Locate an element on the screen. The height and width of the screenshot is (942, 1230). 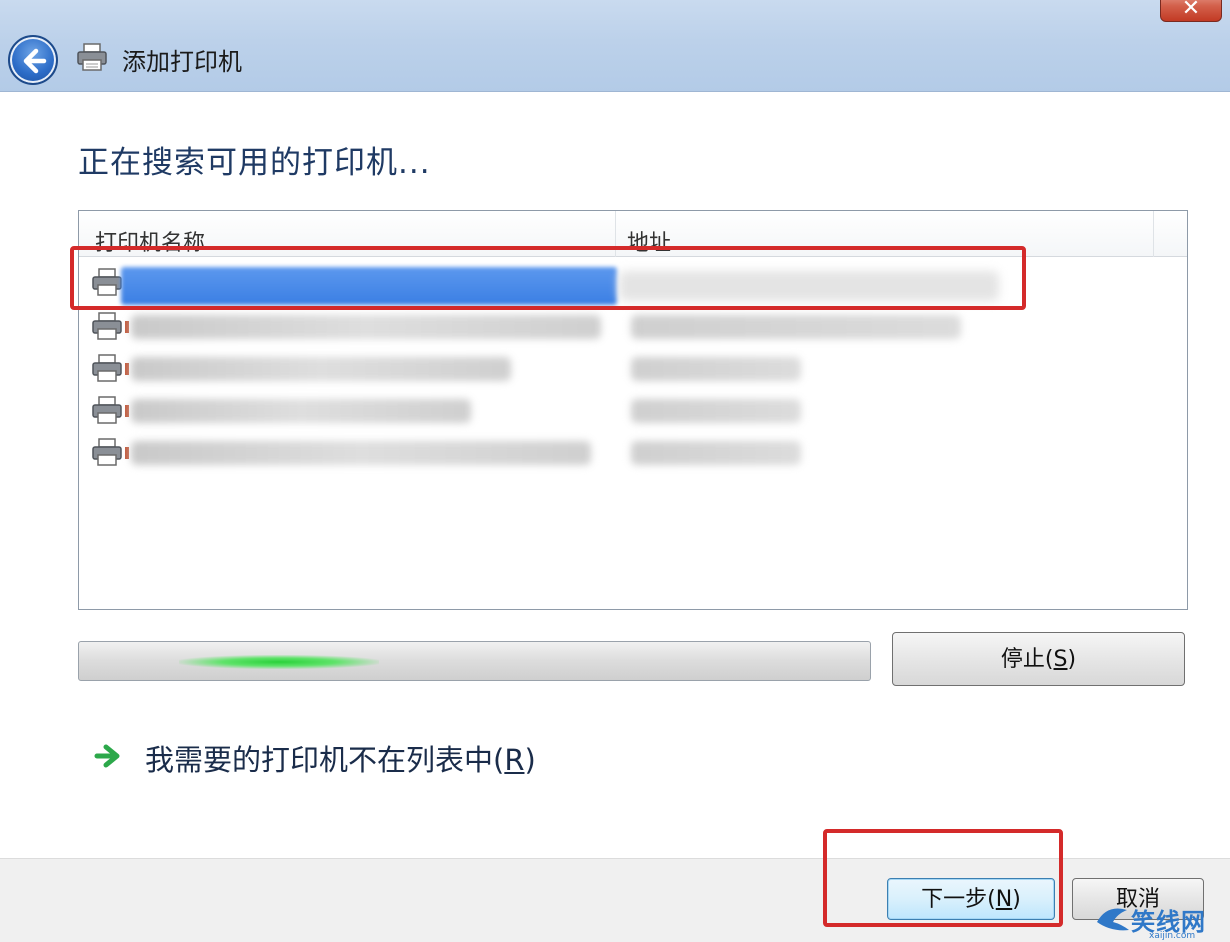
watermark-subtext: xaijin.com is located at coordinates (1172, 936).